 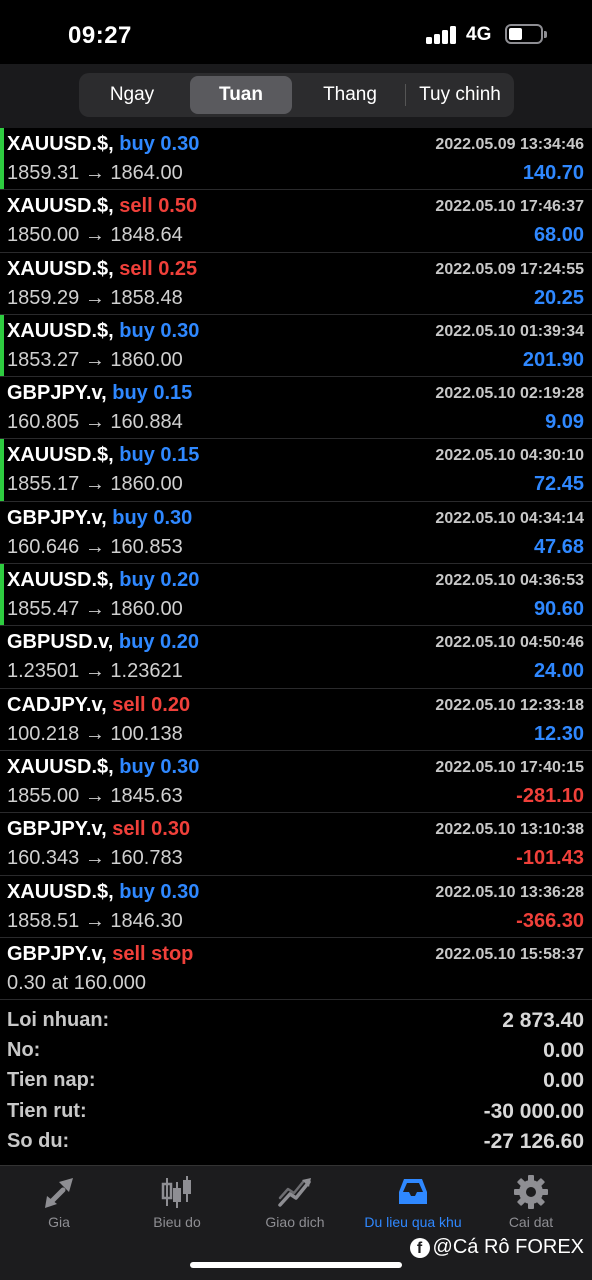 What do you see at coordinates (178, 268) in the screenshot?
I see `trade-volume: 0.25` at bounding box center [178, 268].